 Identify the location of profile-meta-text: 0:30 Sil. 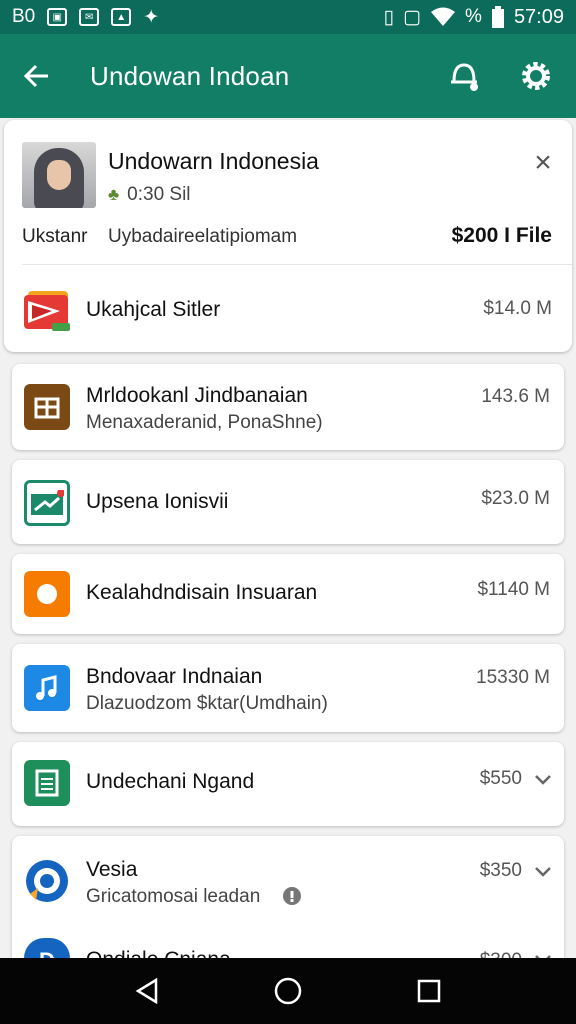
(159, 194).